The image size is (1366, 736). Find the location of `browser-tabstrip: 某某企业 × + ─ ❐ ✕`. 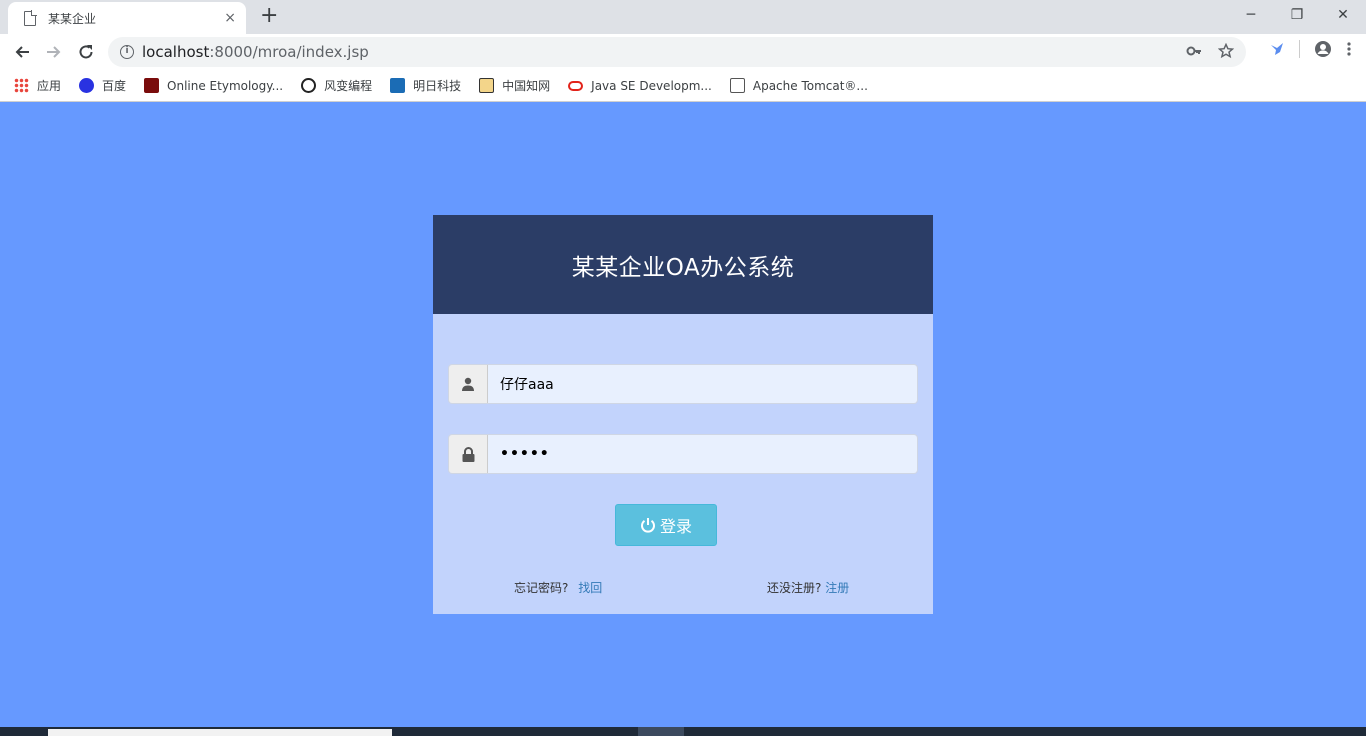

browser-tabstrip: 某某企业 × + ─ ❐ ✕ is located at coordinates (683, 17).